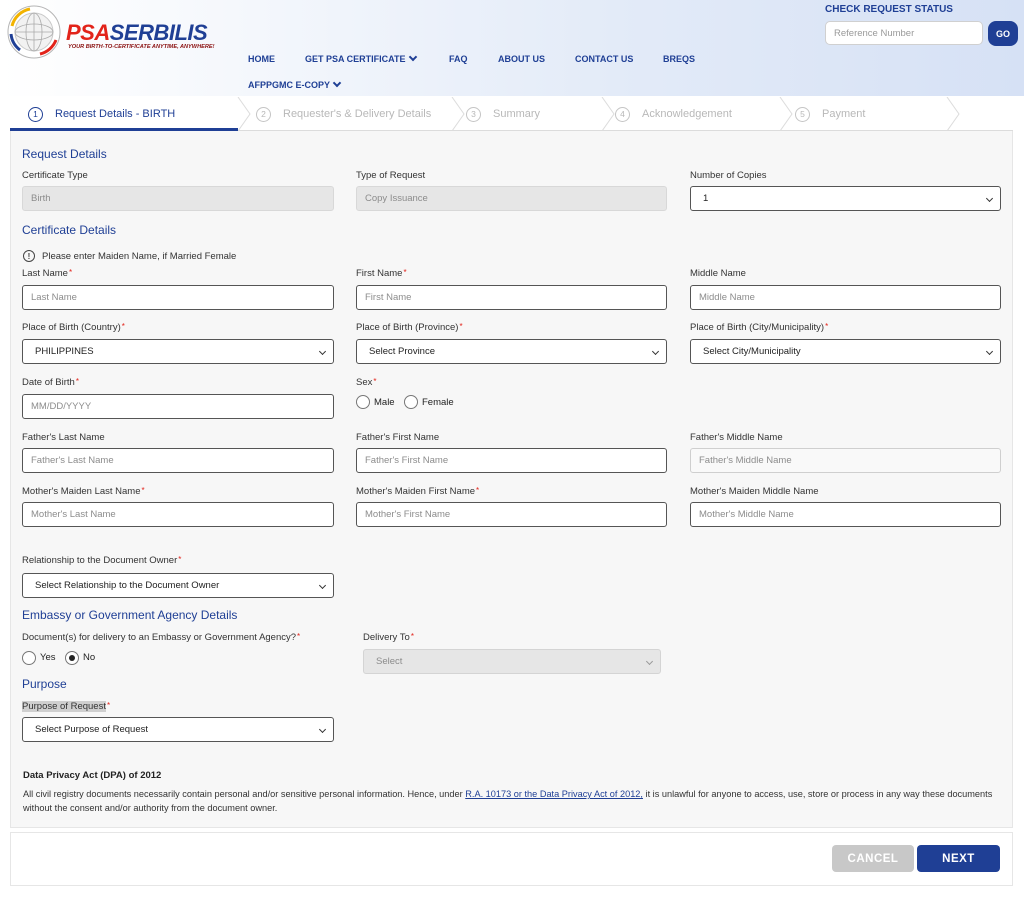 Image resolution: width=1024 pixels, height=920 pixels. What do you see at coordinates (92, 775) in the screenshot?
I see `data-privacy-title: Data Privacy Act (DPA) of 2012` at bounding box center [92, 775].